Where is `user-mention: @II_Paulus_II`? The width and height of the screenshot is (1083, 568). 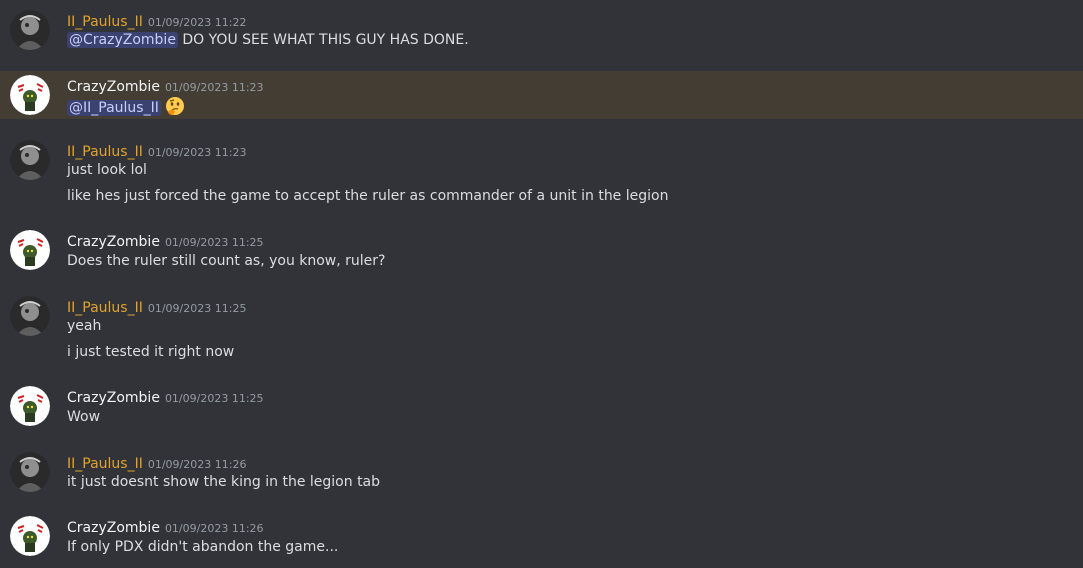 user-mention: @II_Paulus_II is located at coordinates (114, 108).